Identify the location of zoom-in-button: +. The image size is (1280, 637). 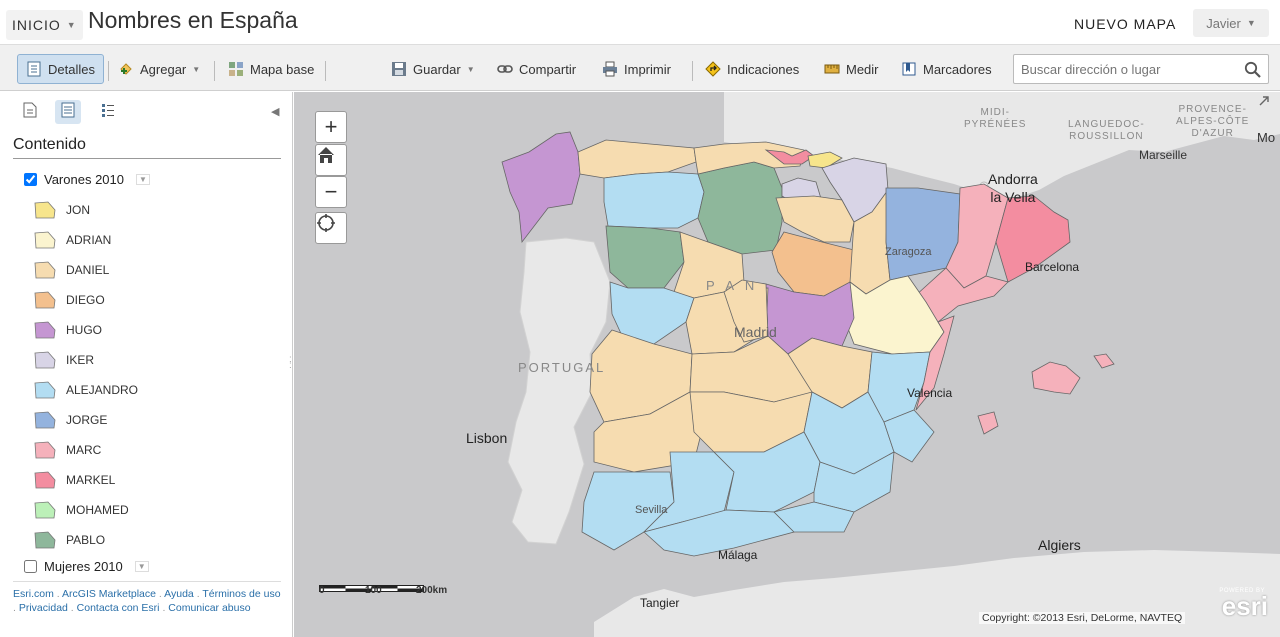
(331, 127).